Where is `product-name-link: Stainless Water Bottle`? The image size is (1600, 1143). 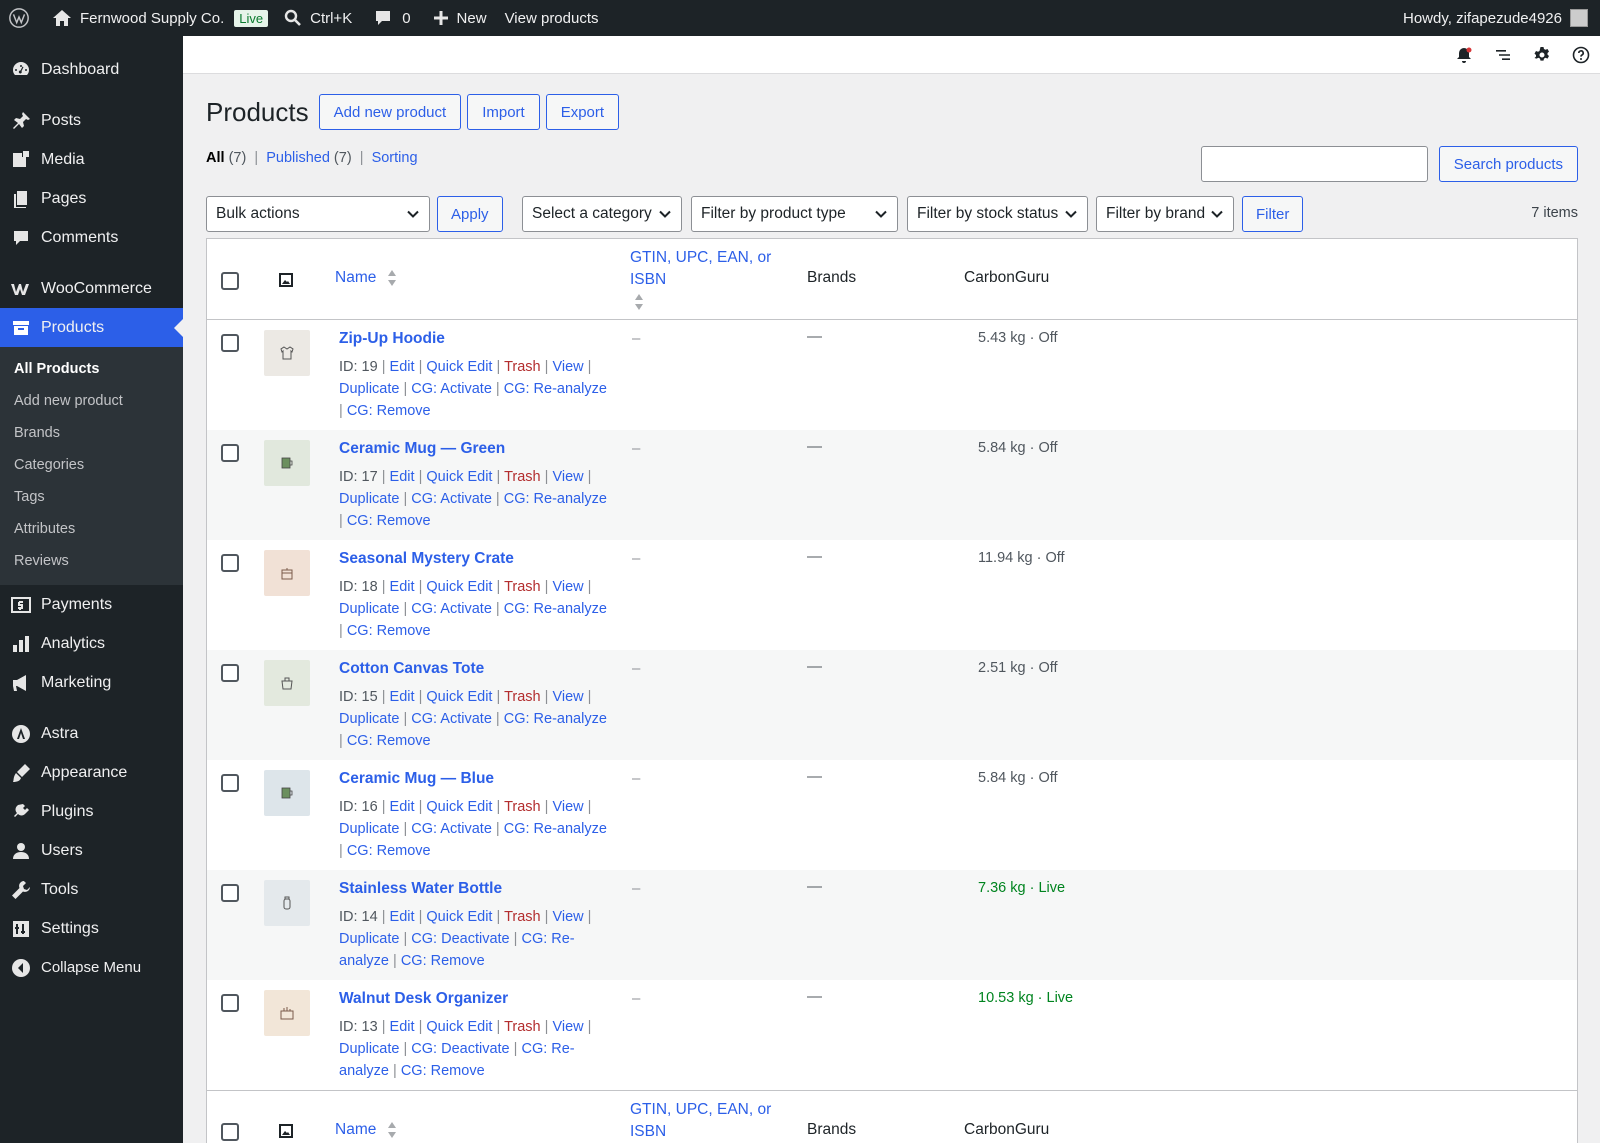 product-name-link: Stainless Water Bottle is located at coordinates (420, 889).